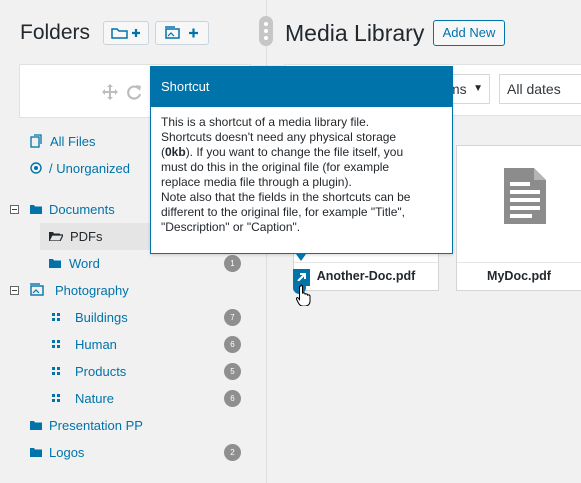 Image resolution: width=581 pixels, height=483 pixels. Describe the element at coordinates (175, 152) in the screenshot. I see `tooltip-bold: 0kb` at that location.